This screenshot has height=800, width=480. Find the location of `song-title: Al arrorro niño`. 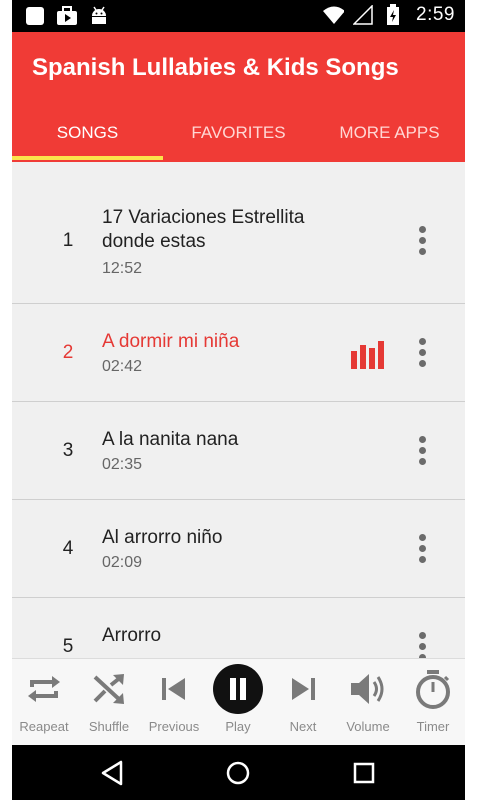

song-title: Al arrorro niño is located at coordinates (162, 537).